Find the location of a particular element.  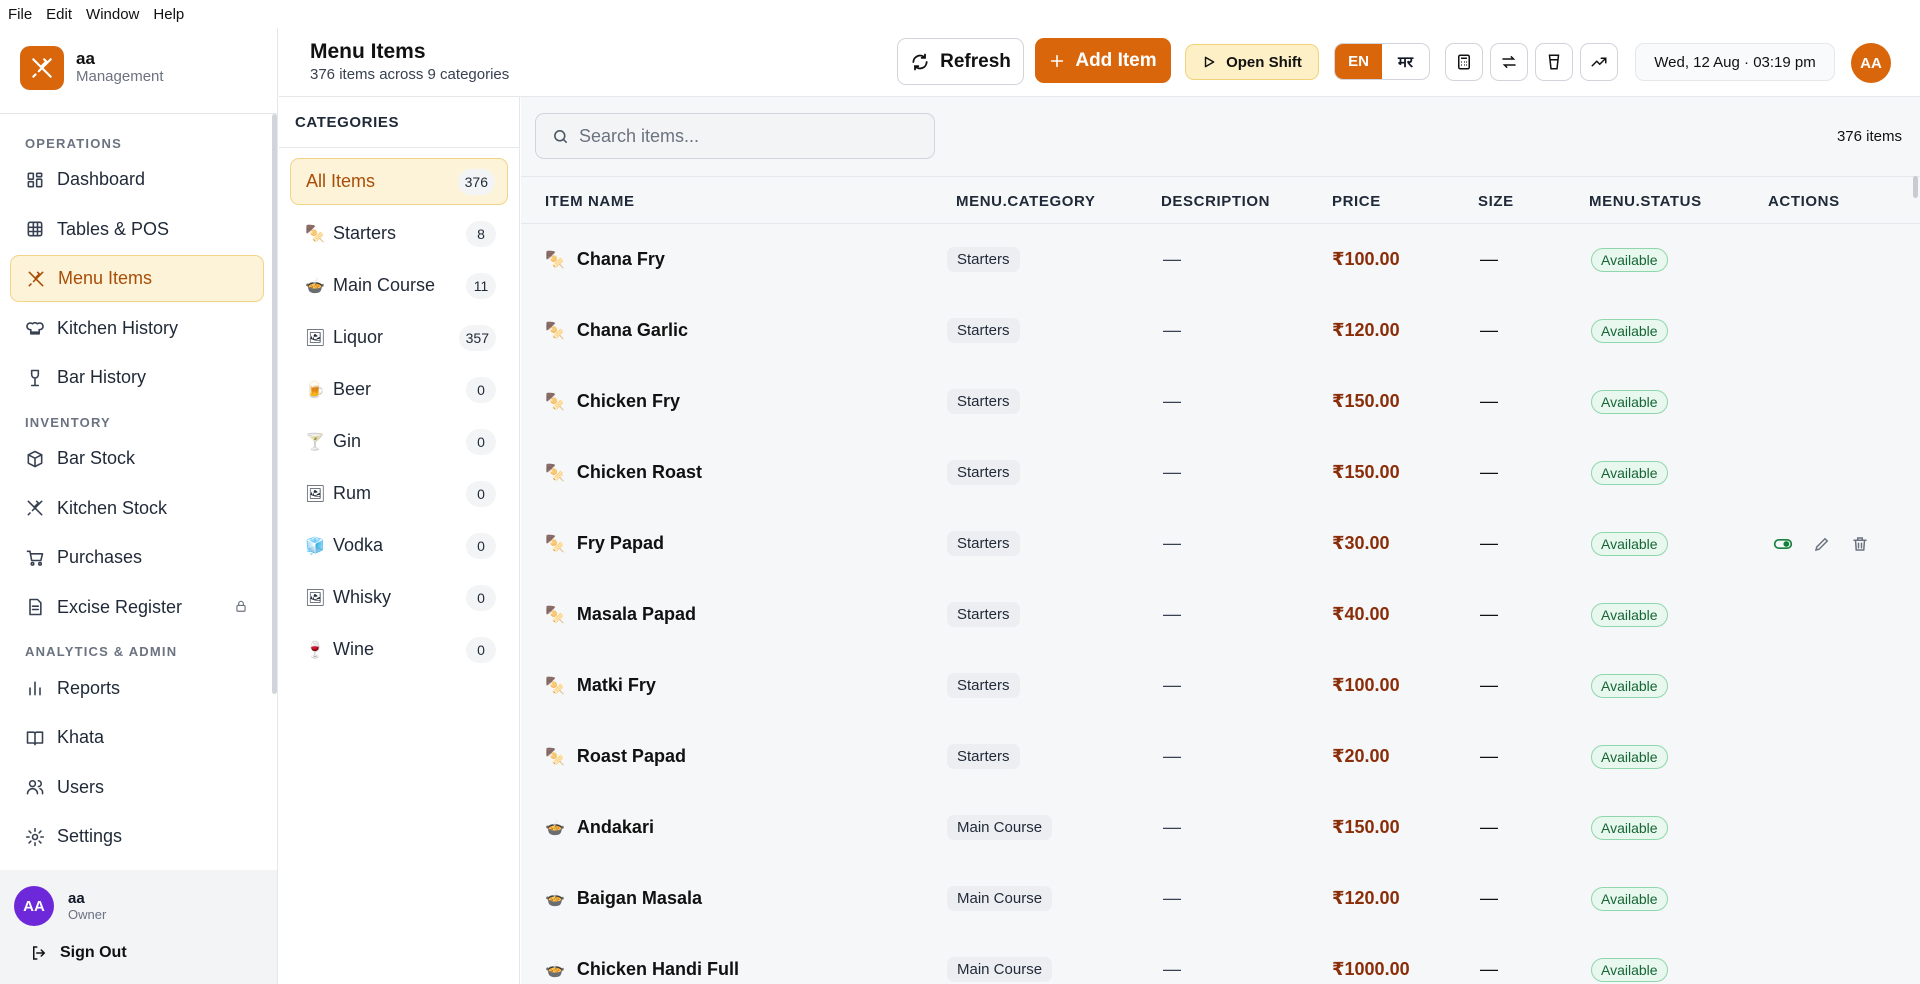

add-item-button: Add Item is located at coordinates (1103, 60).